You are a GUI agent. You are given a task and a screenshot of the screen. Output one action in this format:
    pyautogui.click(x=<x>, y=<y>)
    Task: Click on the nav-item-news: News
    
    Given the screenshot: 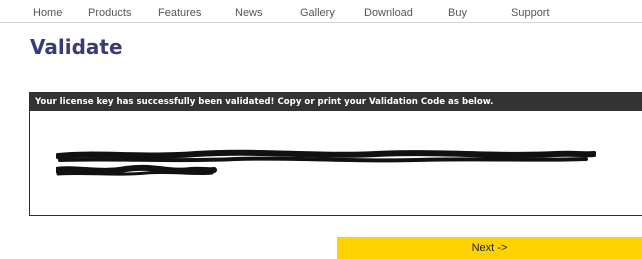 What is the action you would take?
    pyautogui.click(x=249, y=13)
    